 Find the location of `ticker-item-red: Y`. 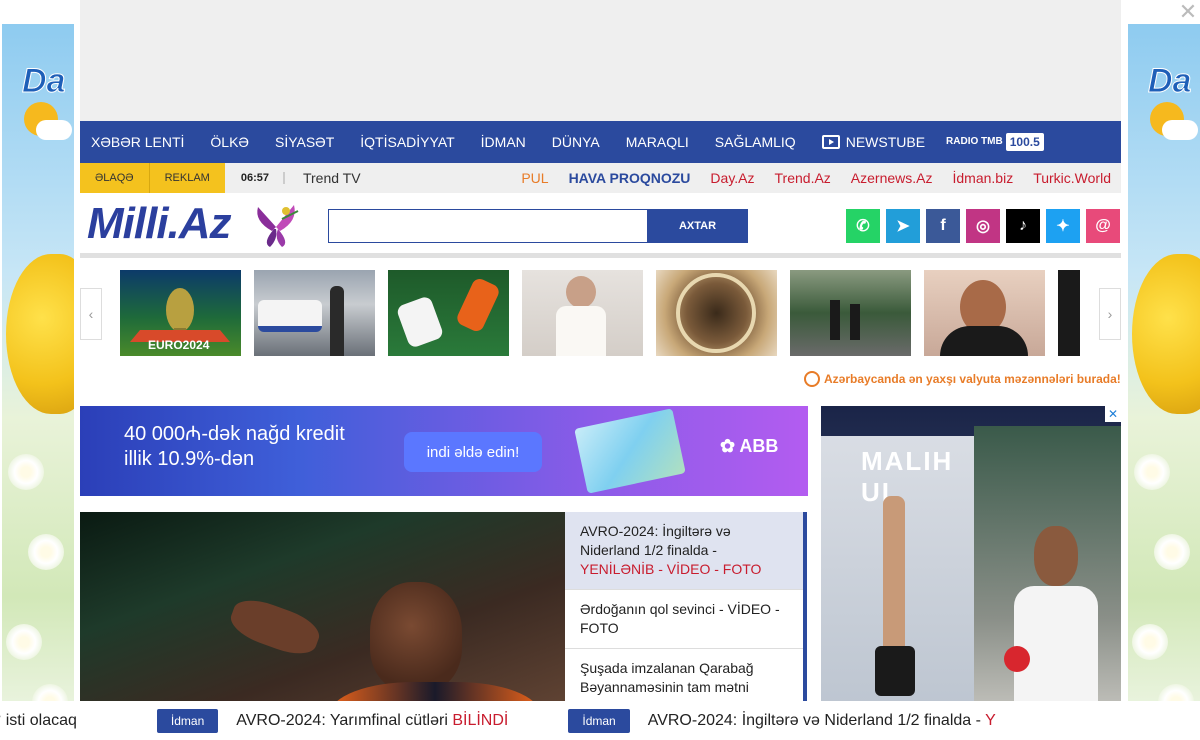

ticker-item-red: Y is located at coordinates (990, 720).